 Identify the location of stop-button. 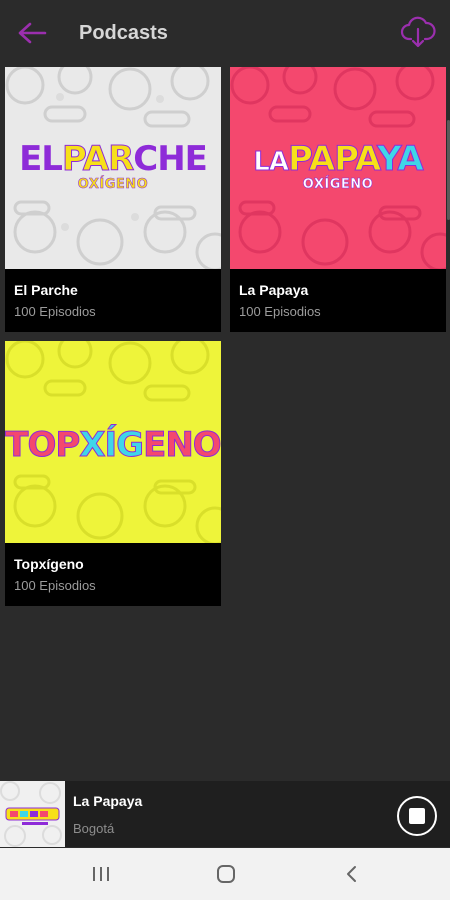
(417, 816).